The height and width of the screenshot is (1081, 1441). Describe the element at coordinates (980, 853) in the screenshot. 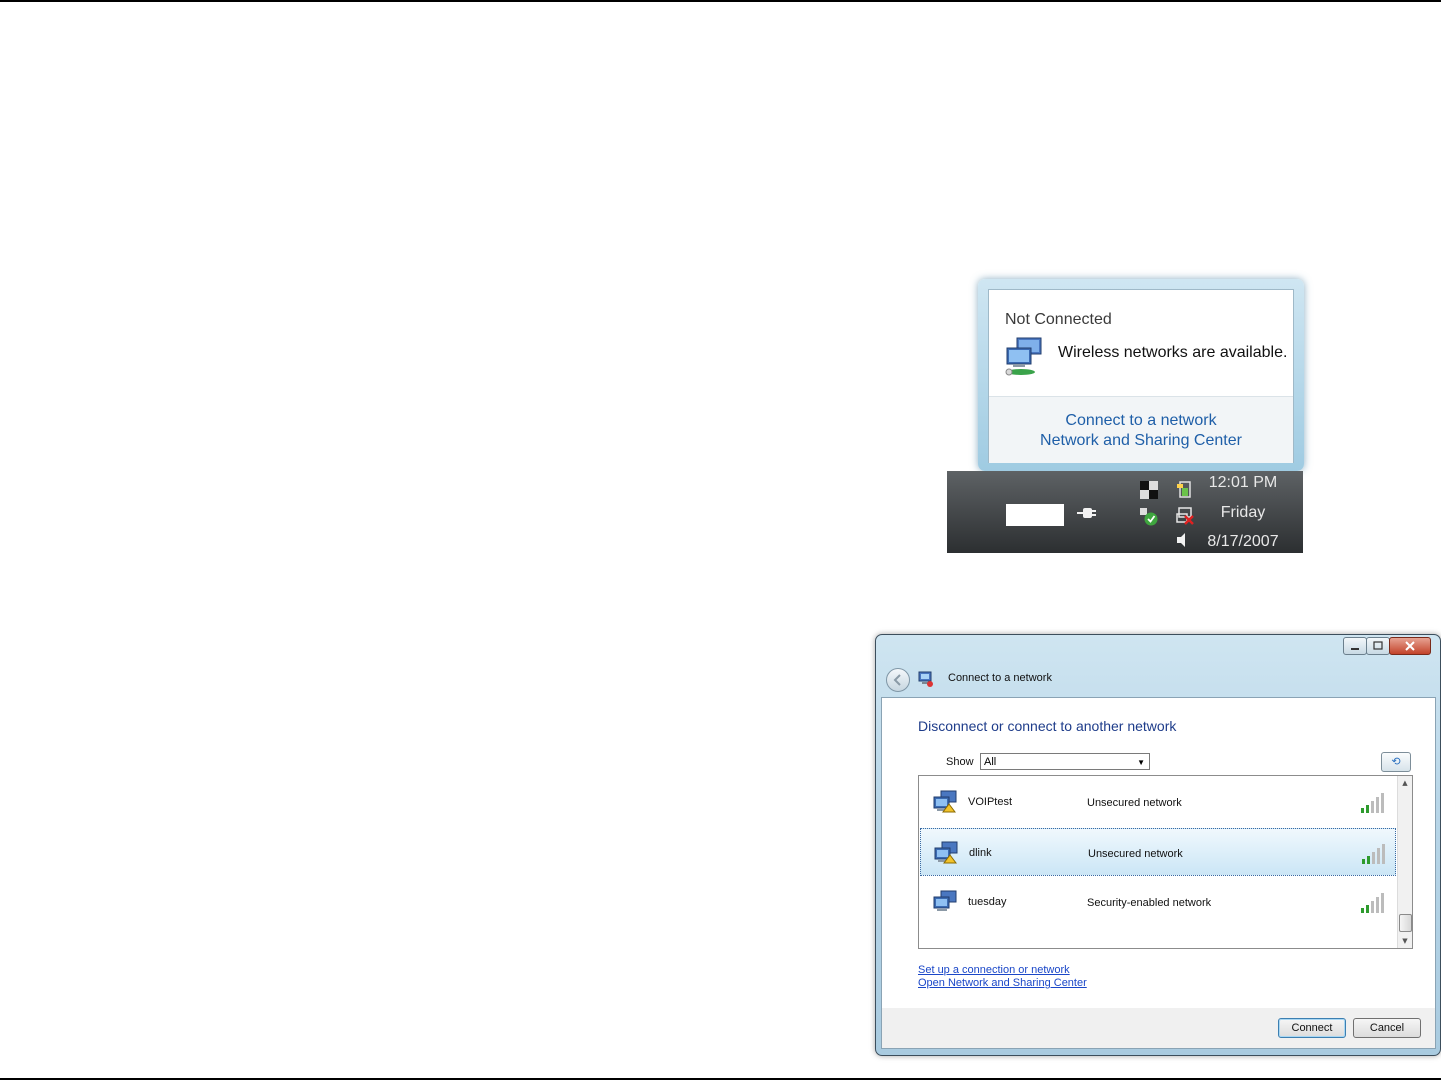

I see `network-name: dlink` at that location.